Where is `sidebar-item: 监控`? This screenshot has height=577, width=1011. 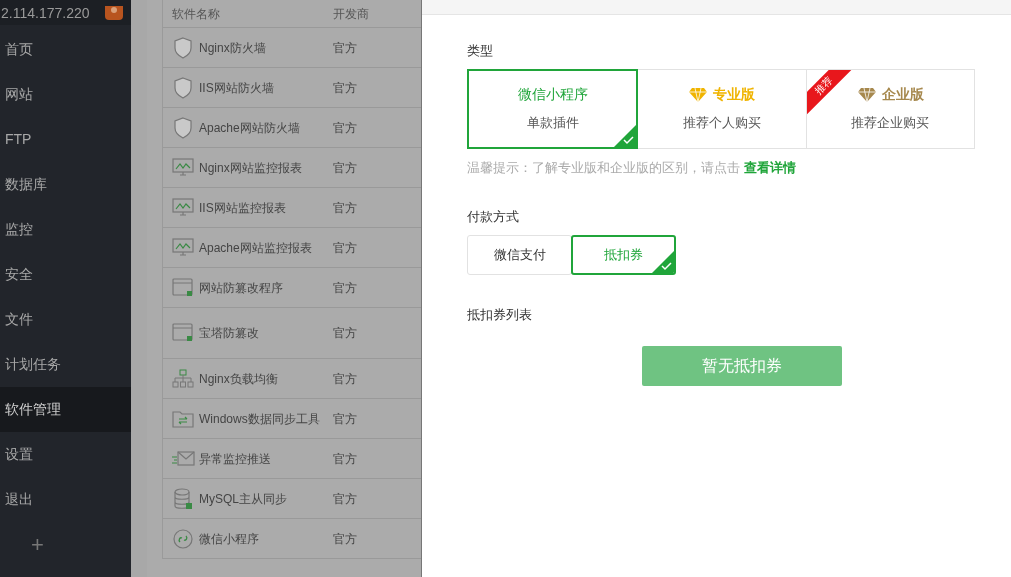 sidebar-item: 监控 is located at coordinates (65, 229).